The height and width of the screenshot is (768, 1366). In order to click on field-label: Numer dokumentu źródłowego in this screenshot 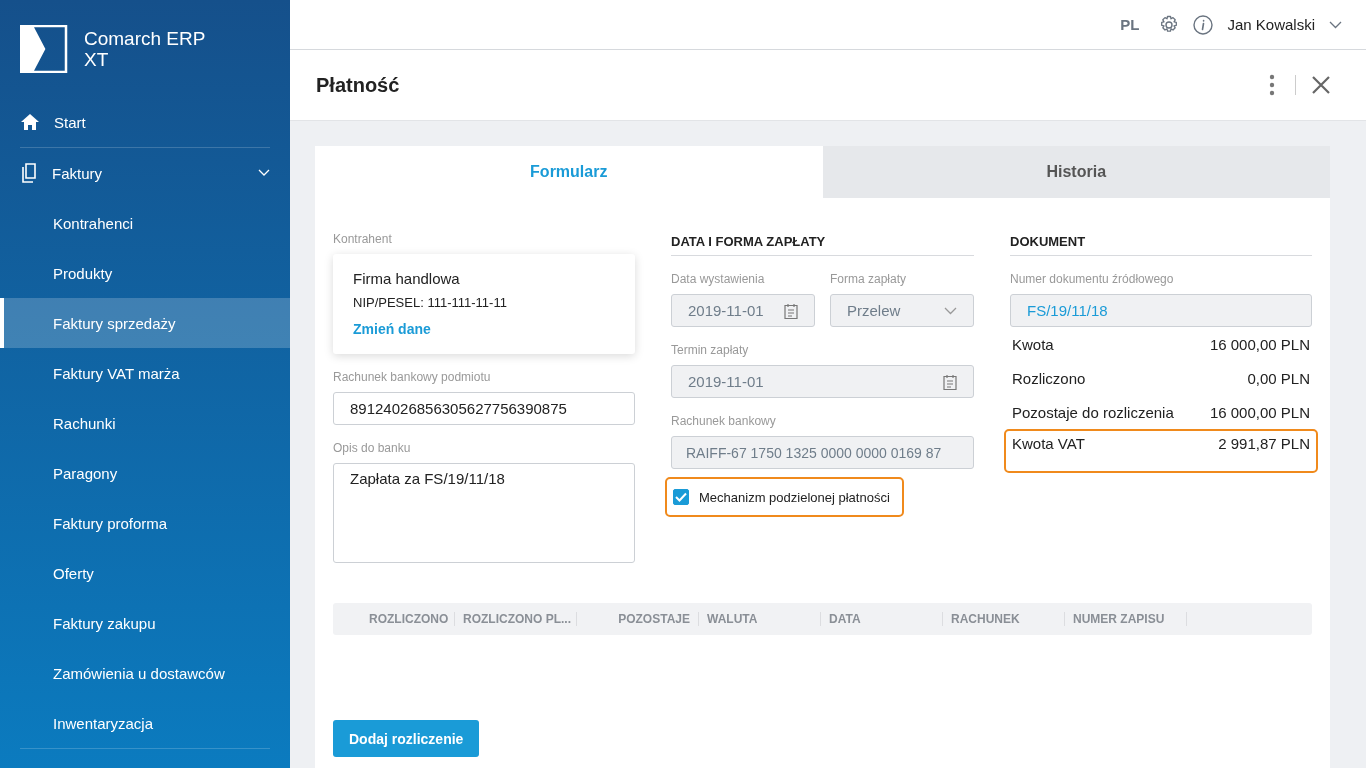, I will do `click(1092, 279)`.